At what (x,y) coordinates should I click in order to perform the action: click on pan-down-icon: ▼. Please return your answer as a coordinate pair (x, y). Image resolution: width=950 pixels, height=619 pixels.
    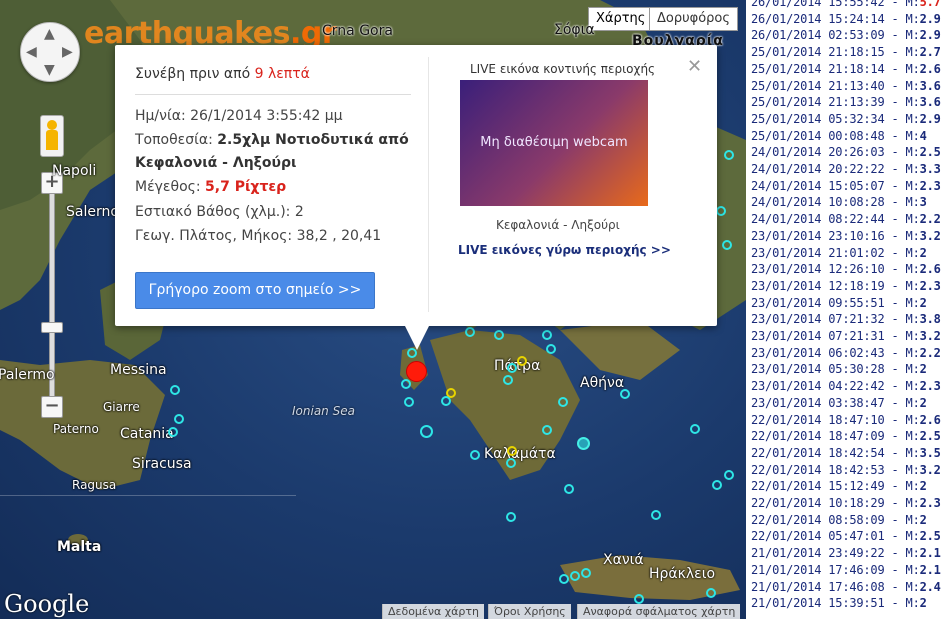
    Looking at the image, I should click on (49, 70).